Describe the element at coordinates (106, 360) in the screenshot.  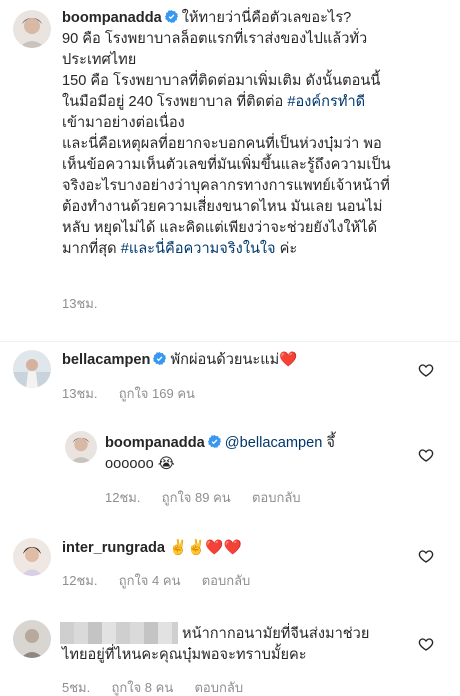
I see `comment-username: bellacampen` at that location.